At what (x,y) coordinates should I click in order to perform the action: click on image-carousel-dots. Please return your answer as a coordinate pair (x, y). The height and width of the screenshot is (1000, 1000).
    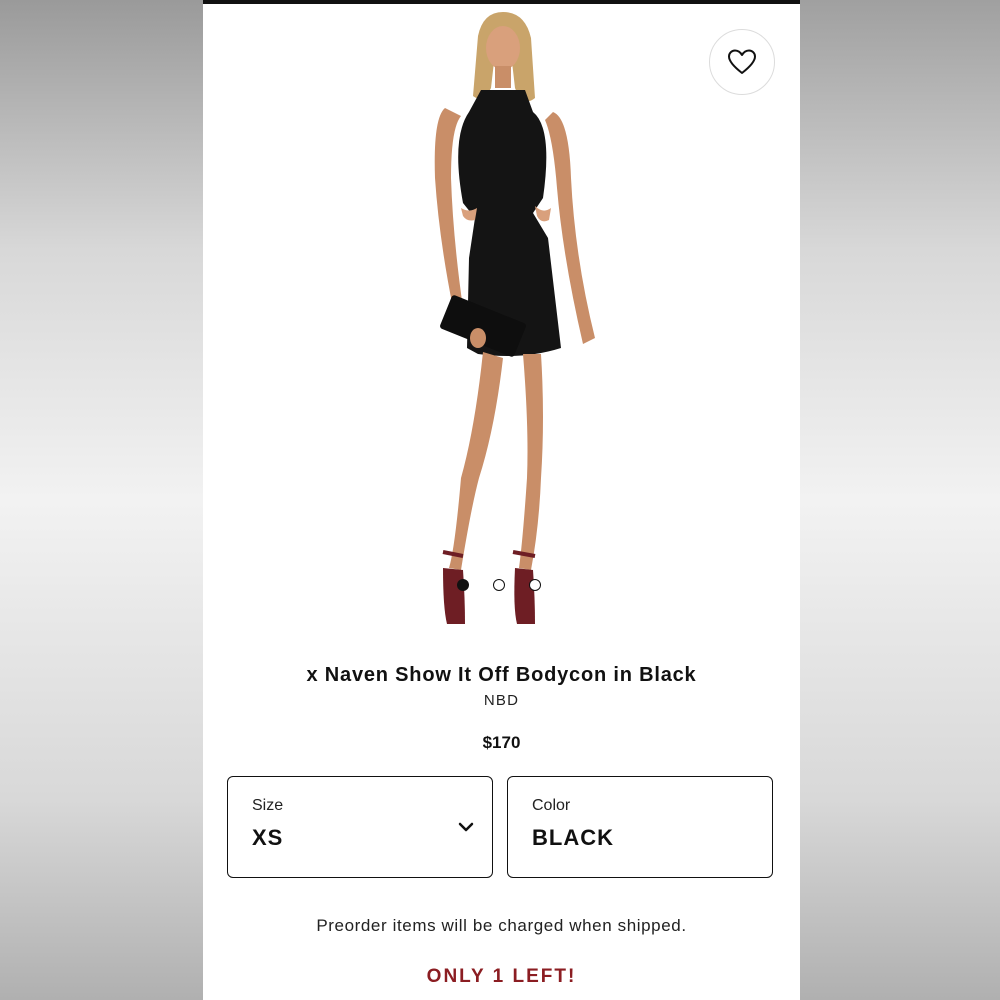
    Looking at the image, I should click on (502, 585).